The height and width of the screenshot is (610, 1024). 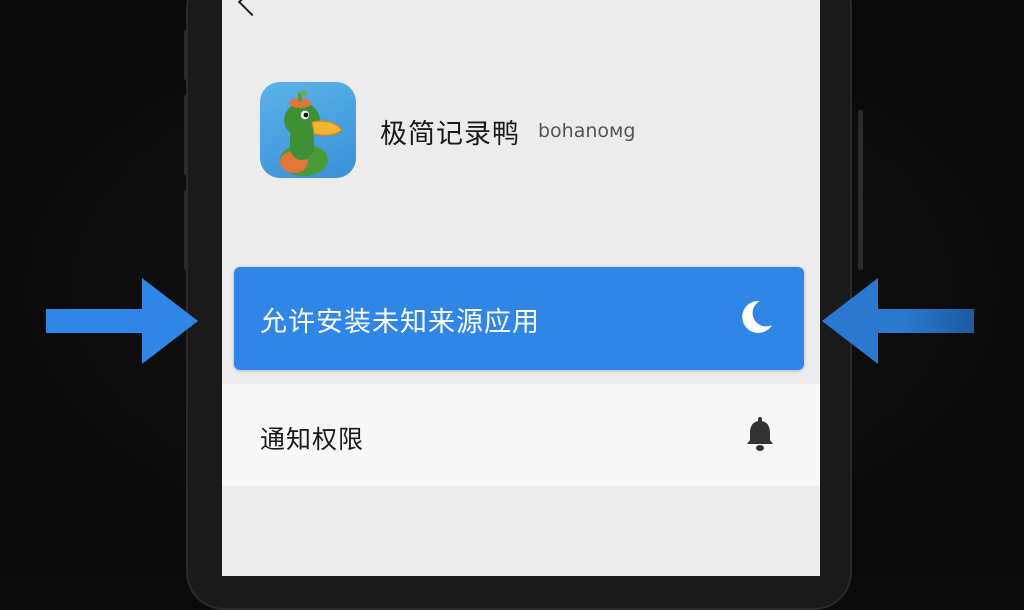 I want to click on arrow-right-icon, so click(x=122, y=321).